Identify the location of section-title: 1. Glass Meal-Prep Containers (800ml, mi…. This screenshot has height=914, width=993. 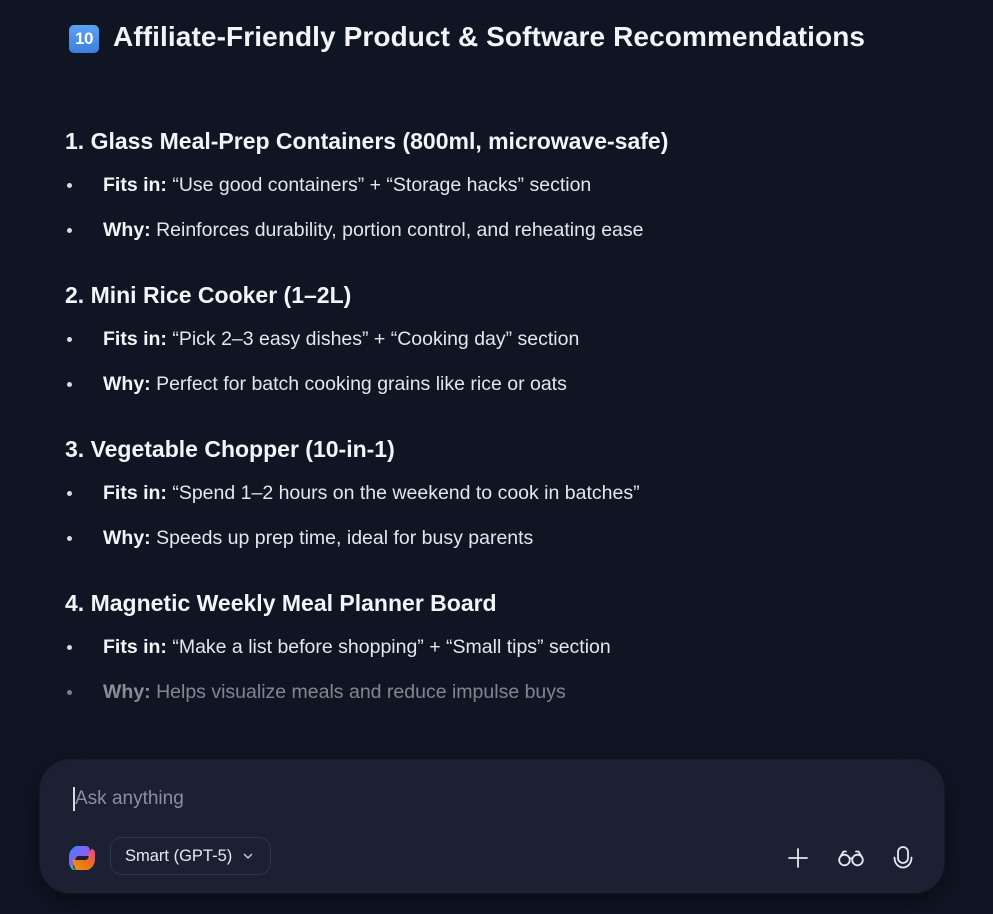
(367, 141).